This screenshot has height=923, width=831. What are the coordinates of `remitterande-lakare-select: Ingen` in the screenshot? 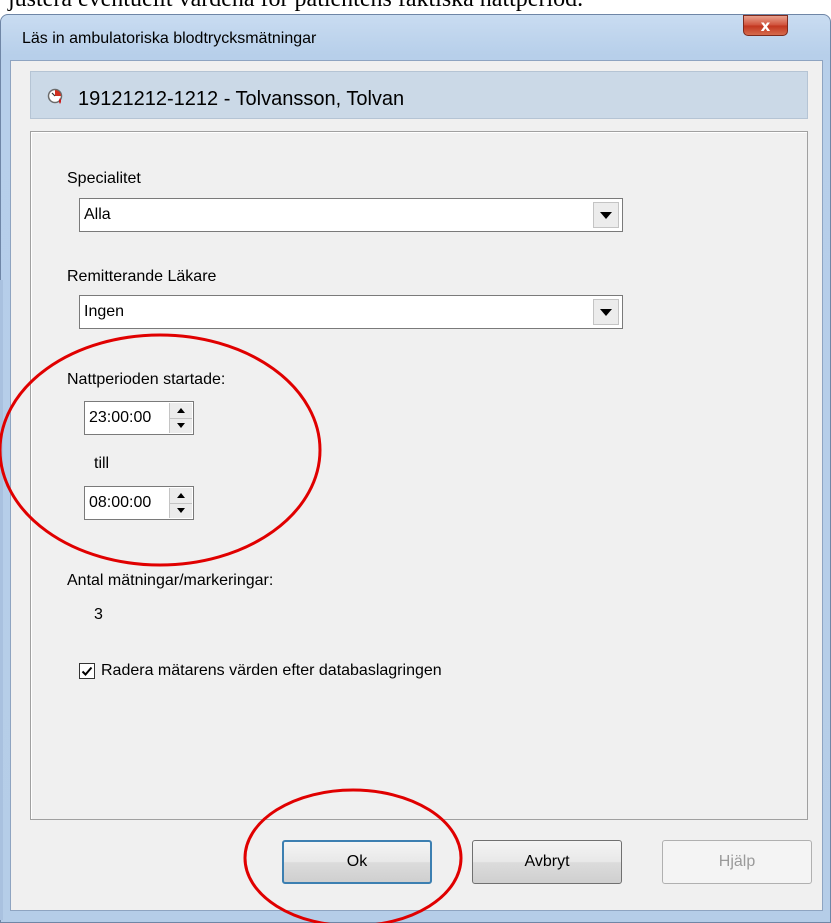 It's located at (351, 312).